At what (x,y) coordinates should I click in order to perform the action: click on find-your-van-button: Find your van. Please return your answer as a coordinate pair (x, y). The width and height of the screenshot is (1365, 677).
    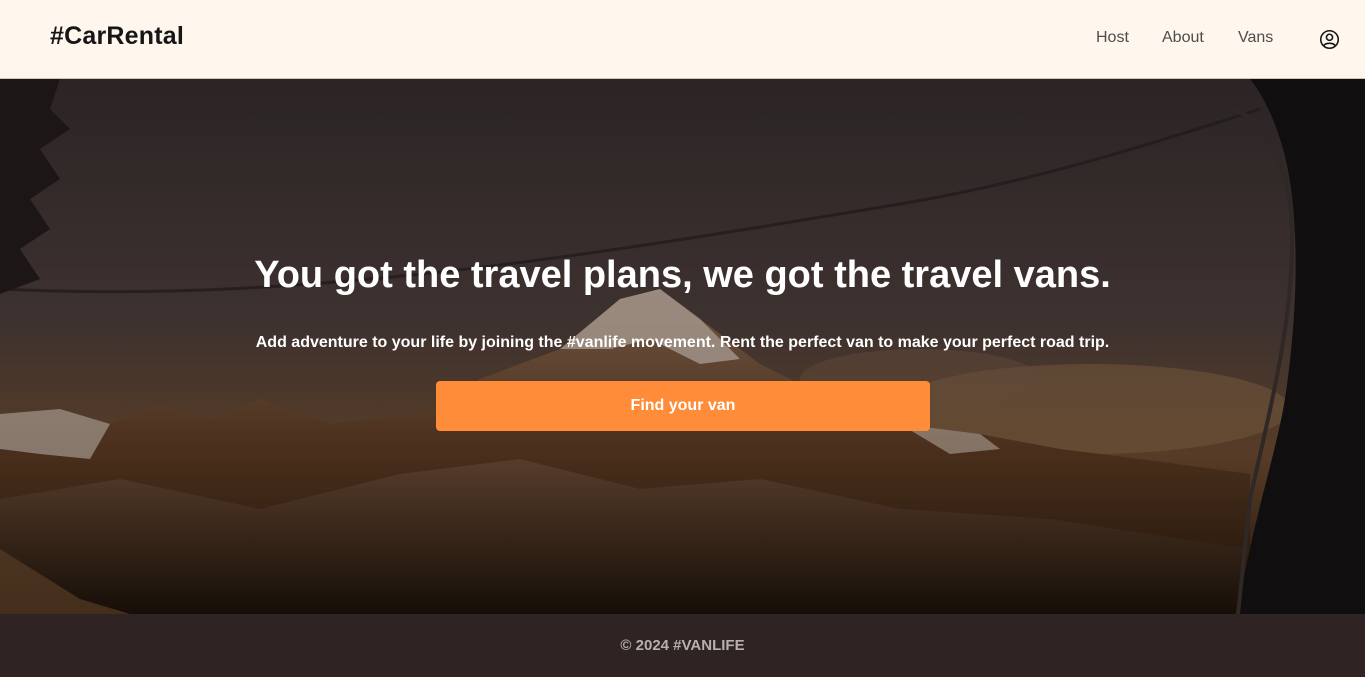
    Looking at the image, I should click on (683, 406).